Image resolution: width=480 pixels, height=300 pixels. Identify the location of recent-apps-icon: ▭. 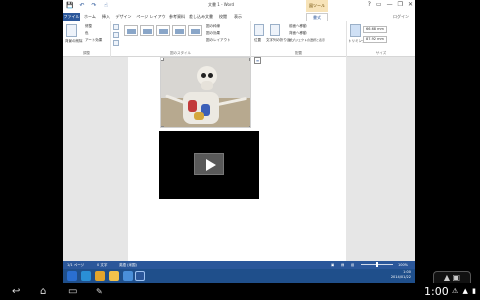
(72, 291).